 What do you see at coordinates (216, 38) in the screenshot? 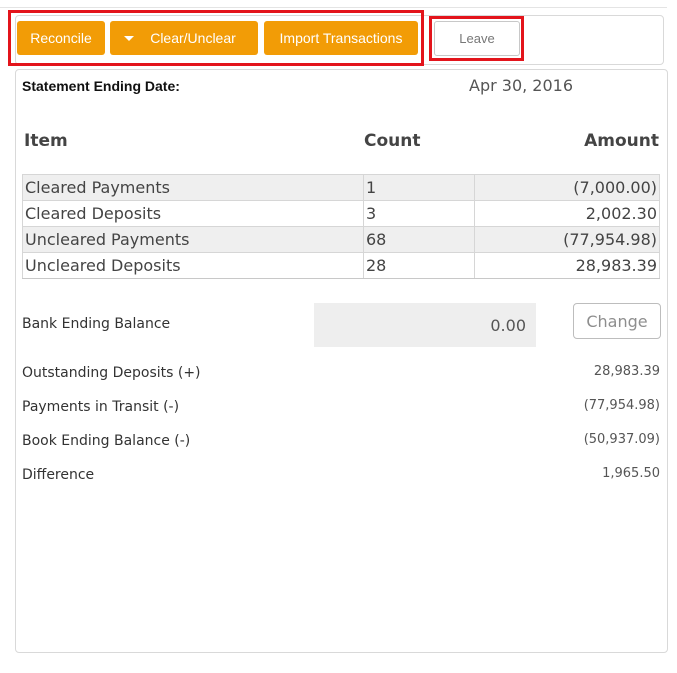
I see `highlight-box-action-buttons` at bounding box center [216, 38].